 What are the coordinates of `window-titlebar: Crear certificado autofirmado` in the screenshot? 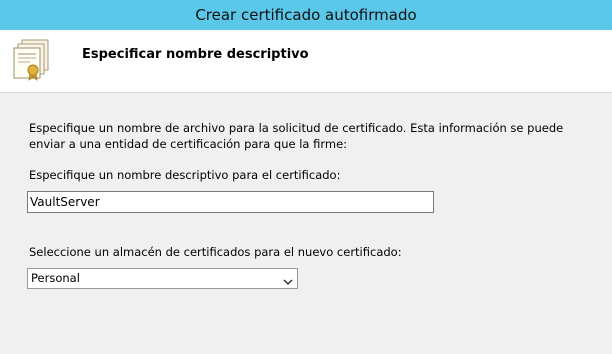 It's located at (306, 15).